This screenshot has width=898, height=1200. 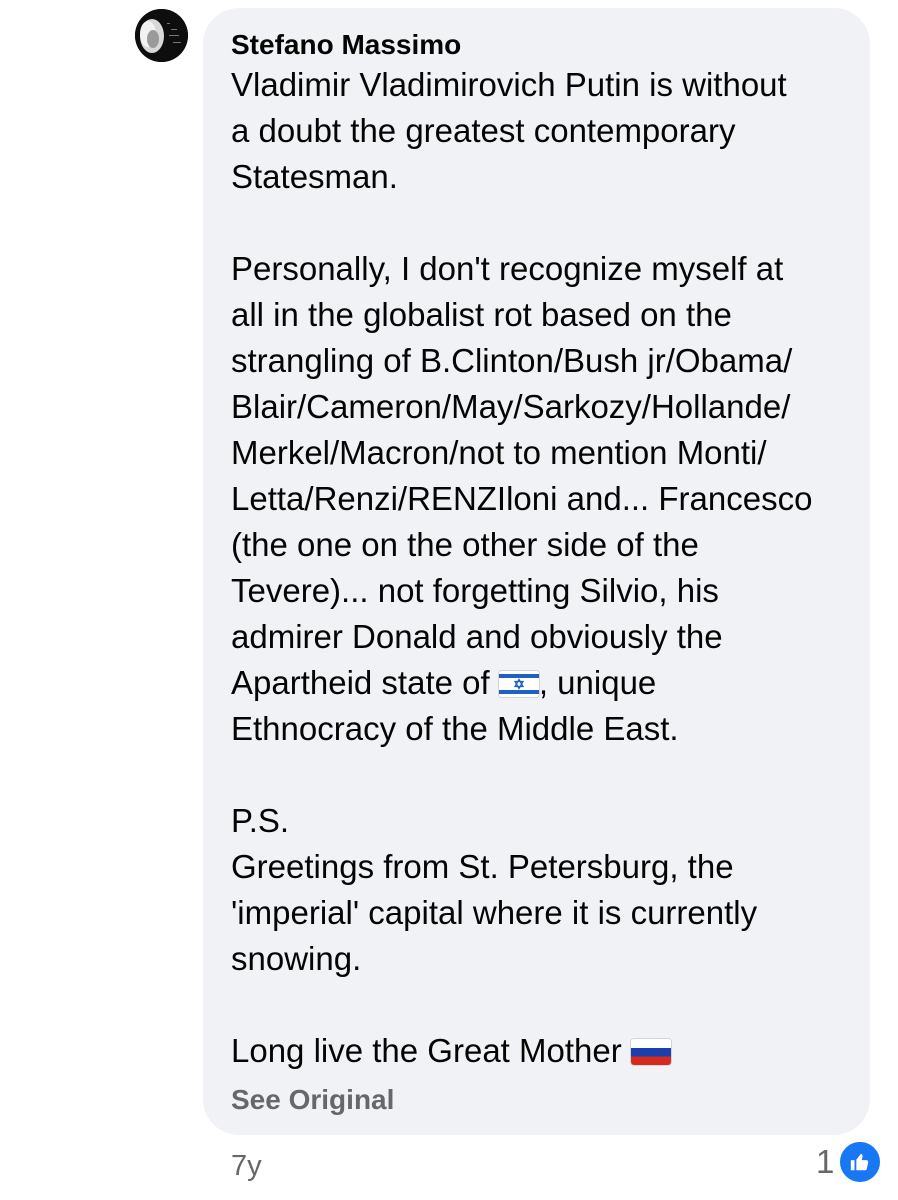 What do you see at coordinates (161, 35) in the screenshot?
I see `author-avatar` at bounding box center [161, 35].